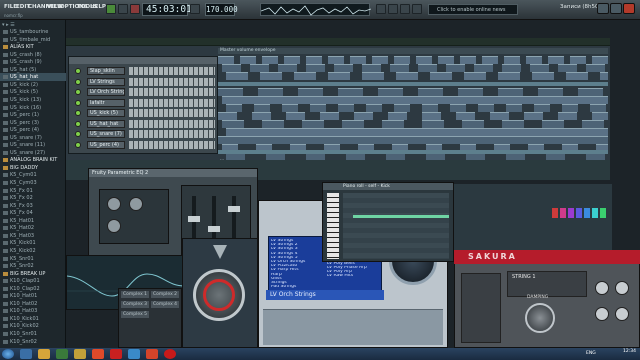  I want to click on channel-button: US_hat_hat, so click(106, 123).